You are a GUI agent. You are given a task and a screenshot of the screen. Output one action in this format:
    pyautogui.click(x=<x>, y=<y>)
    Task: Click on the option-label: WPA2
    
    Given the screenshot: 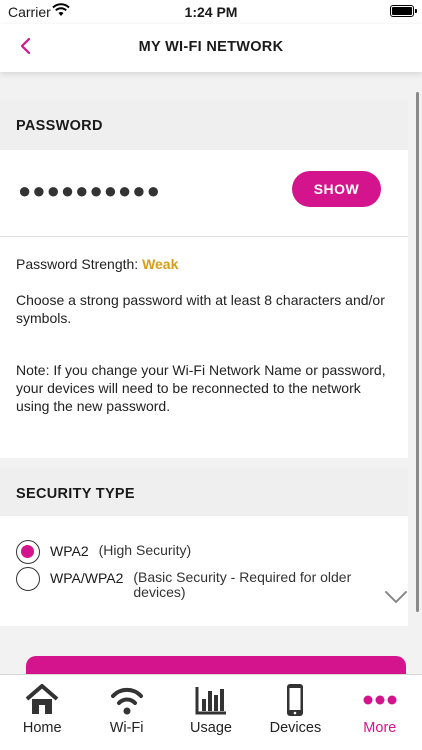 What is the action you would take?
    pyautogui.click(x=69, y=551)
    